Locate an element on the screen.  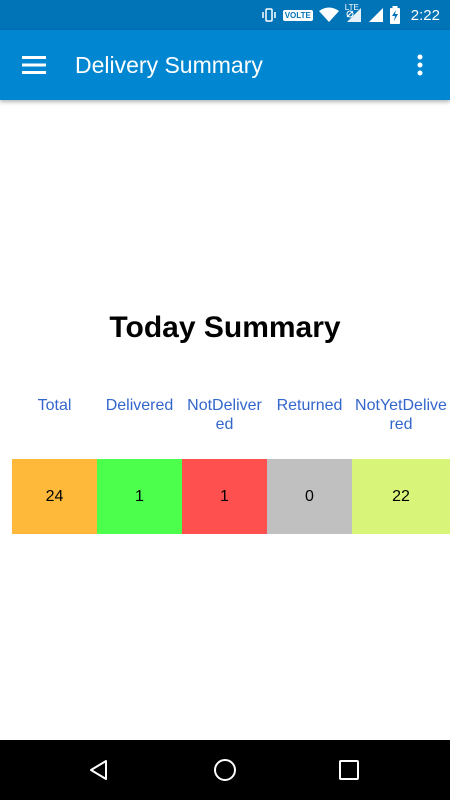
summary-table-row: 24 1 1 0 22 is located at coordinates (231, 496).